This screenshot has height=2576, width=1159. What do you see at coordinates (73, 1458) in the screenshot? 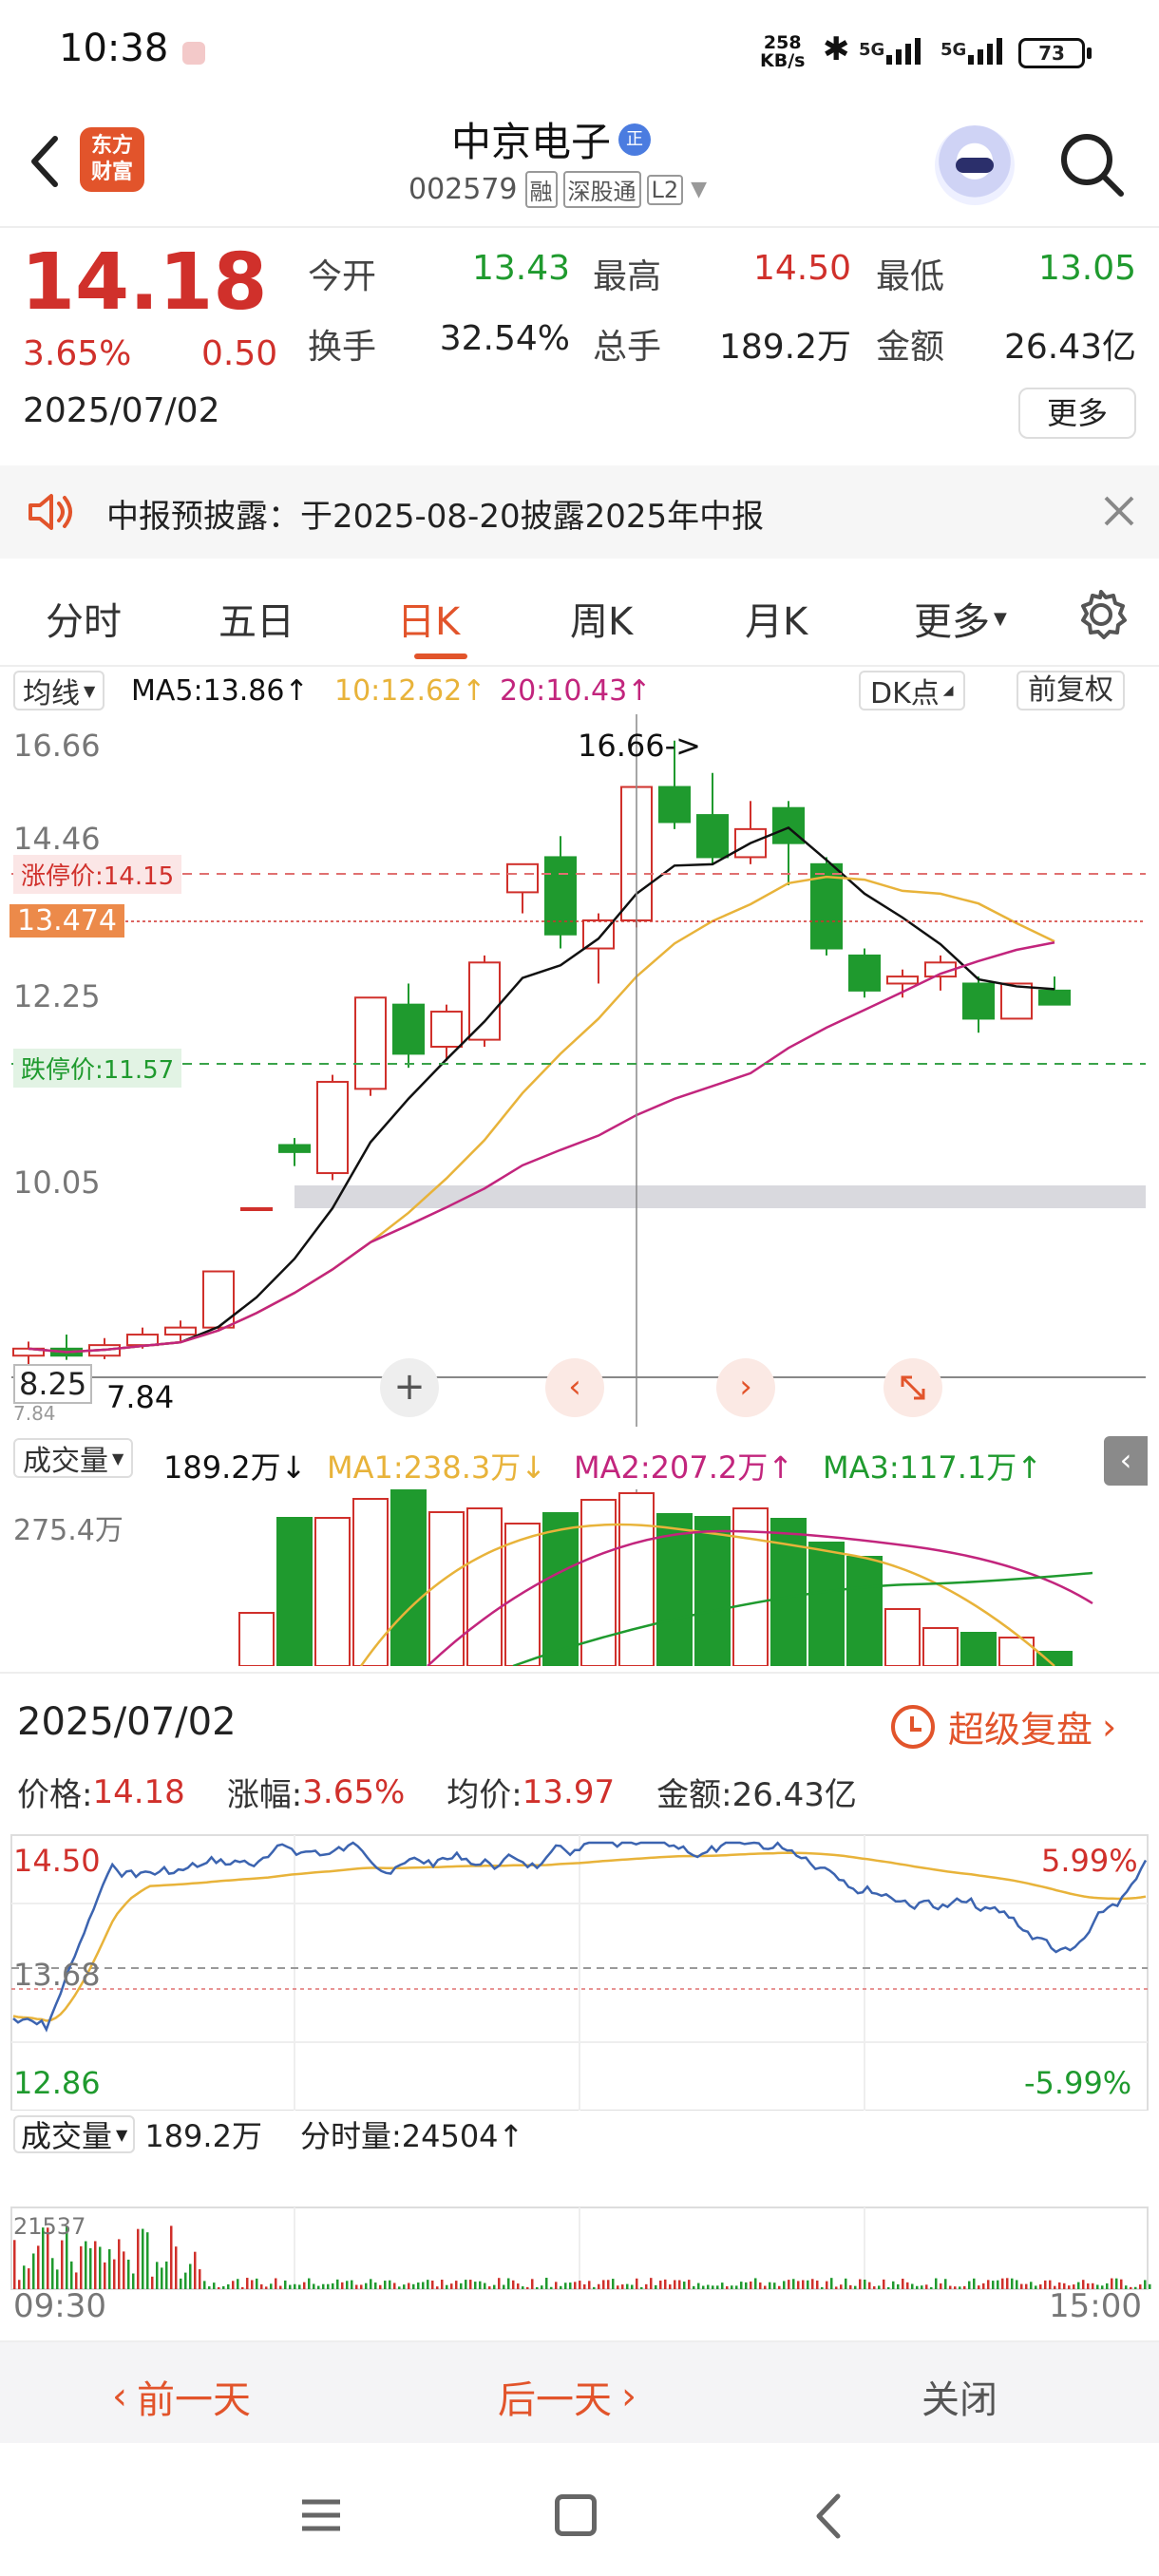
I see `volume-selector: 成交量 ▼` at bounding box center [73, 1458].